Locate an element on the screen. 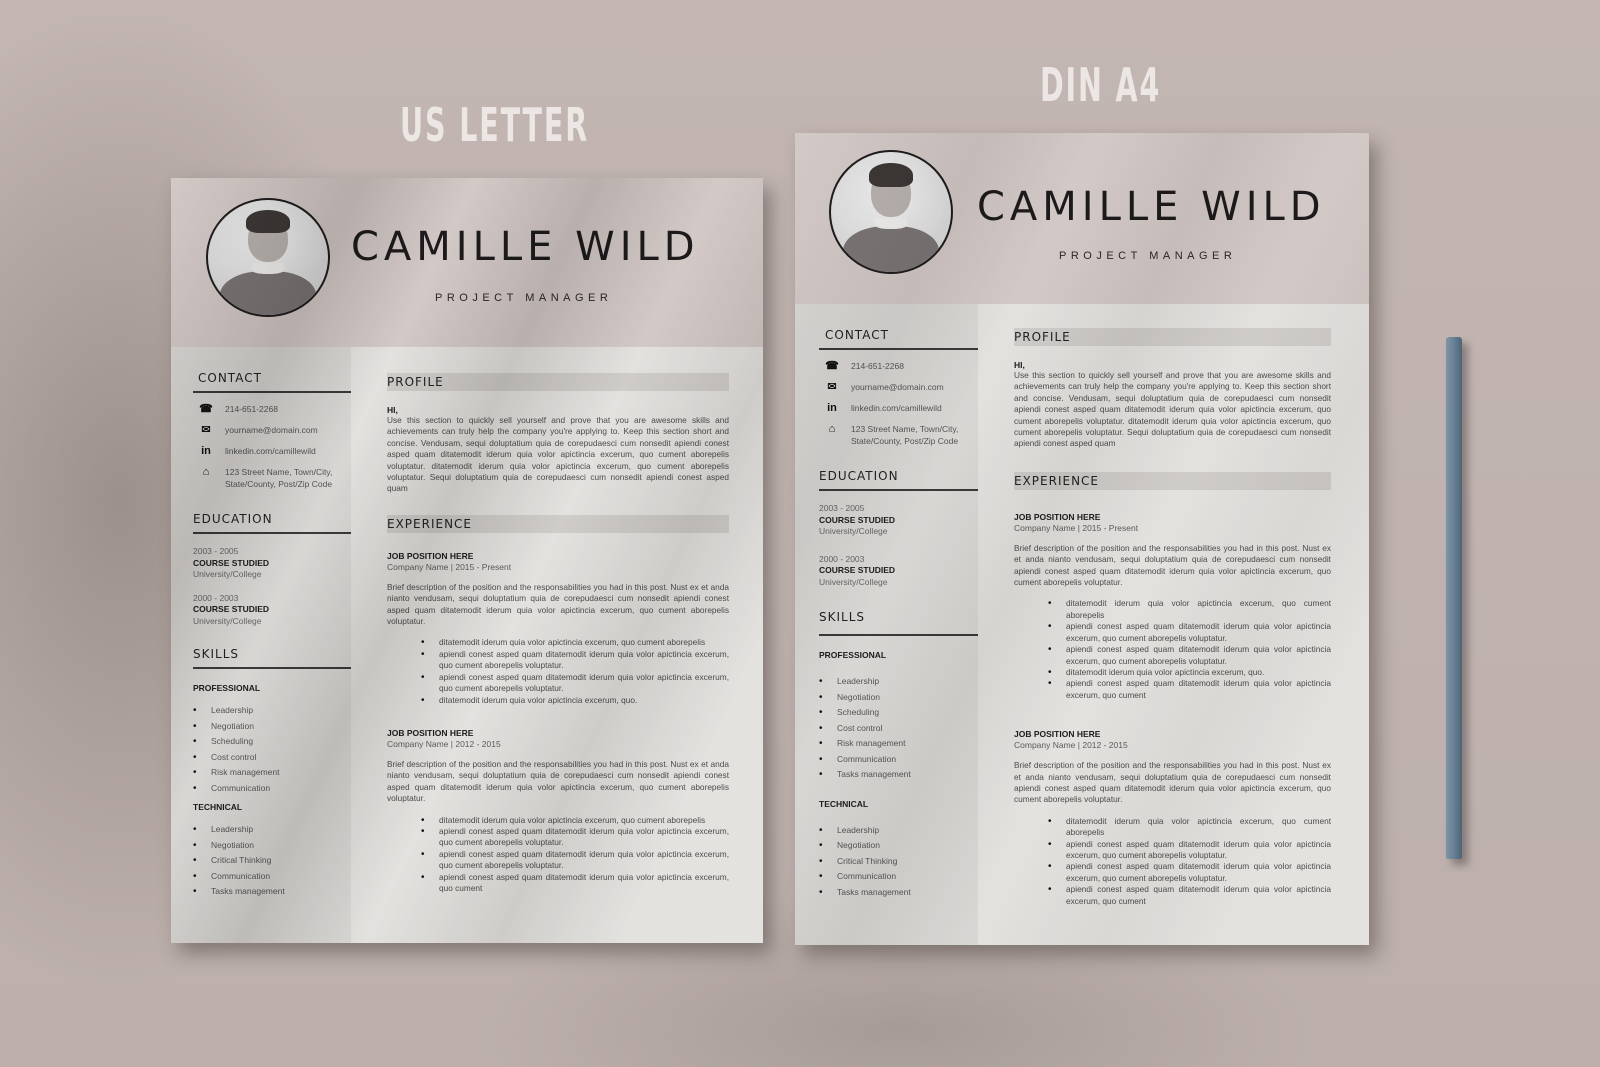 The height and width of the screenshot is (1067, 1600). contact-linkedin: in linkedin.com/camillewild is located at coordinates (272, 451).